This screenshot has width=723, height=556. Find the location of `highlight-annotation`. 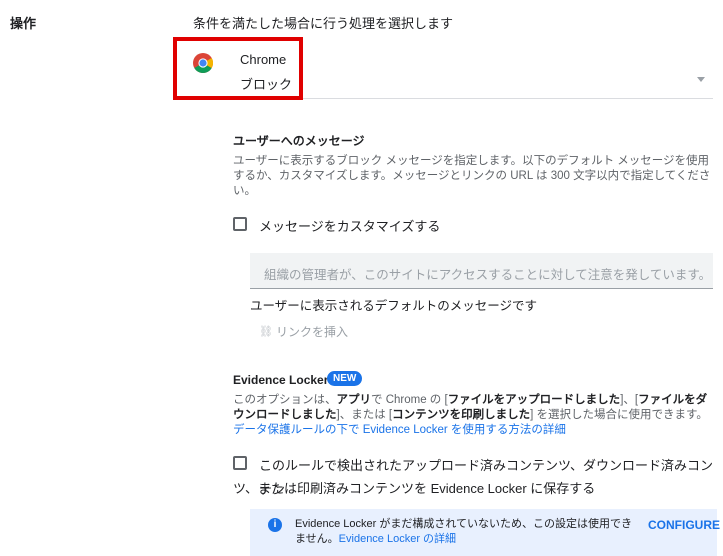

highlight-annotation is located at coordinates (238, 68).